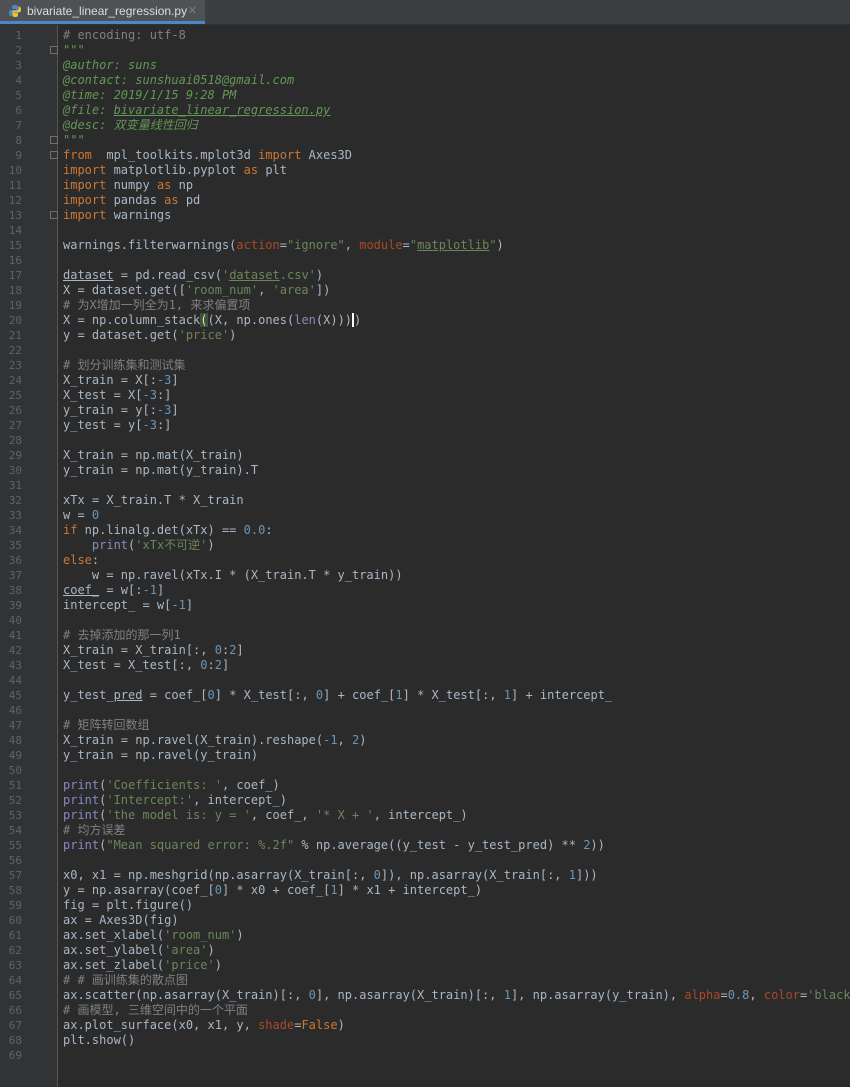 The width and height of the screenshot is (850, 1087). Describe the element at coordinates (425, 965) in the screenshot. I see `code-line: 63 ax.set_zlabel('price')` at that location.